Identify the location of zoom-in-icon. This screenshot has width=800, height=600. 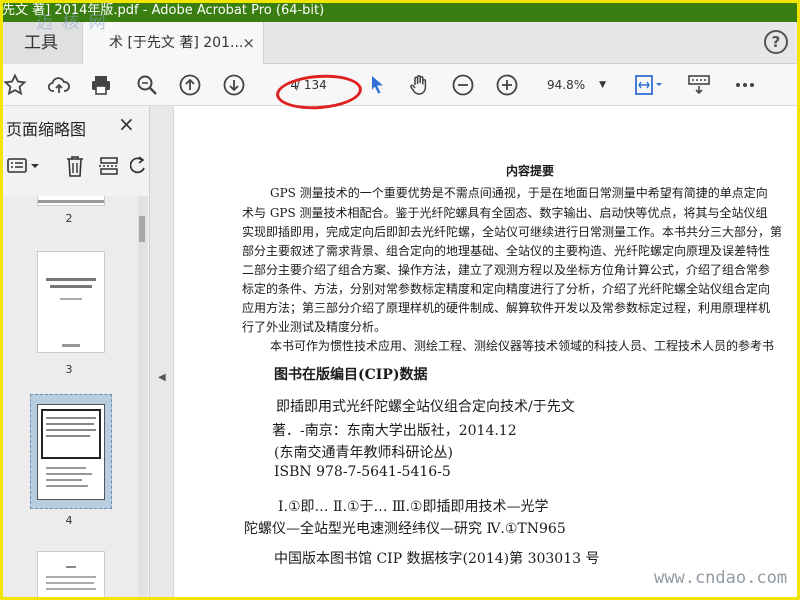
(507, 85).